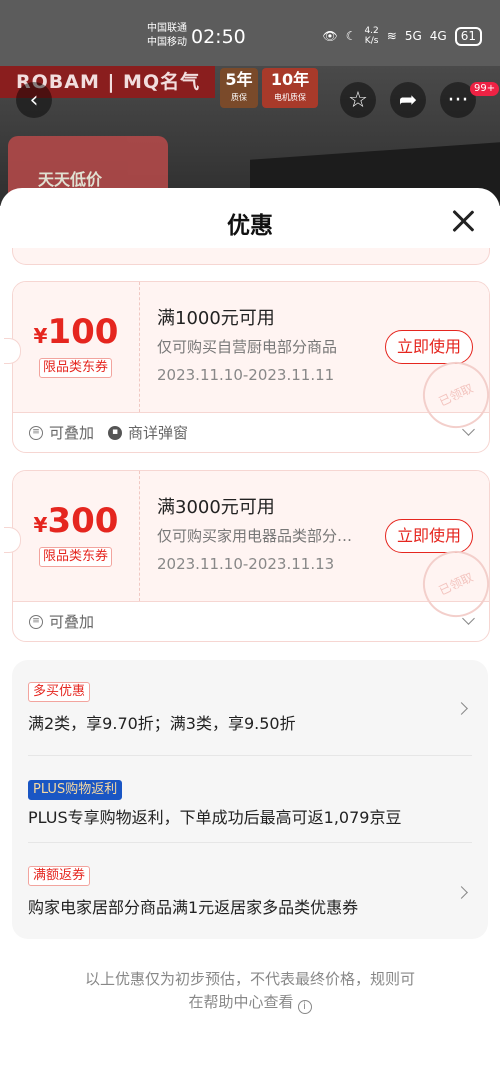 Image resolution: width=500 pixels, height=1083 pixels. I want to click on coupon-amount: ¥300, so click(76, 521).